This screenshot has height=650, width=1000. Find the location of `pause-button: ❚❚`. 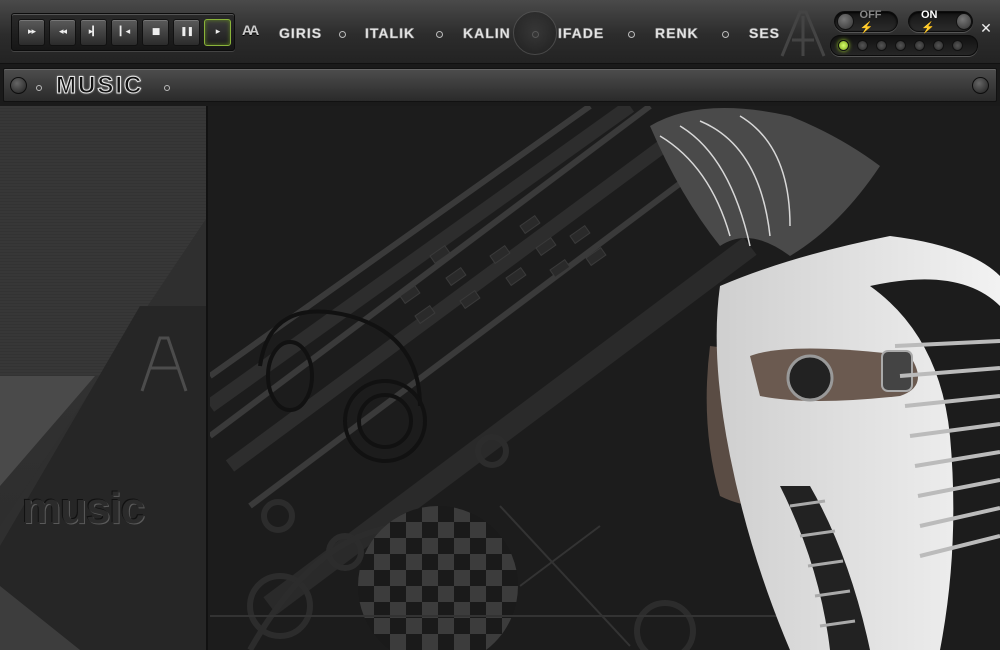

pause-button: ❚❚ is located at coordinates (186, 32).